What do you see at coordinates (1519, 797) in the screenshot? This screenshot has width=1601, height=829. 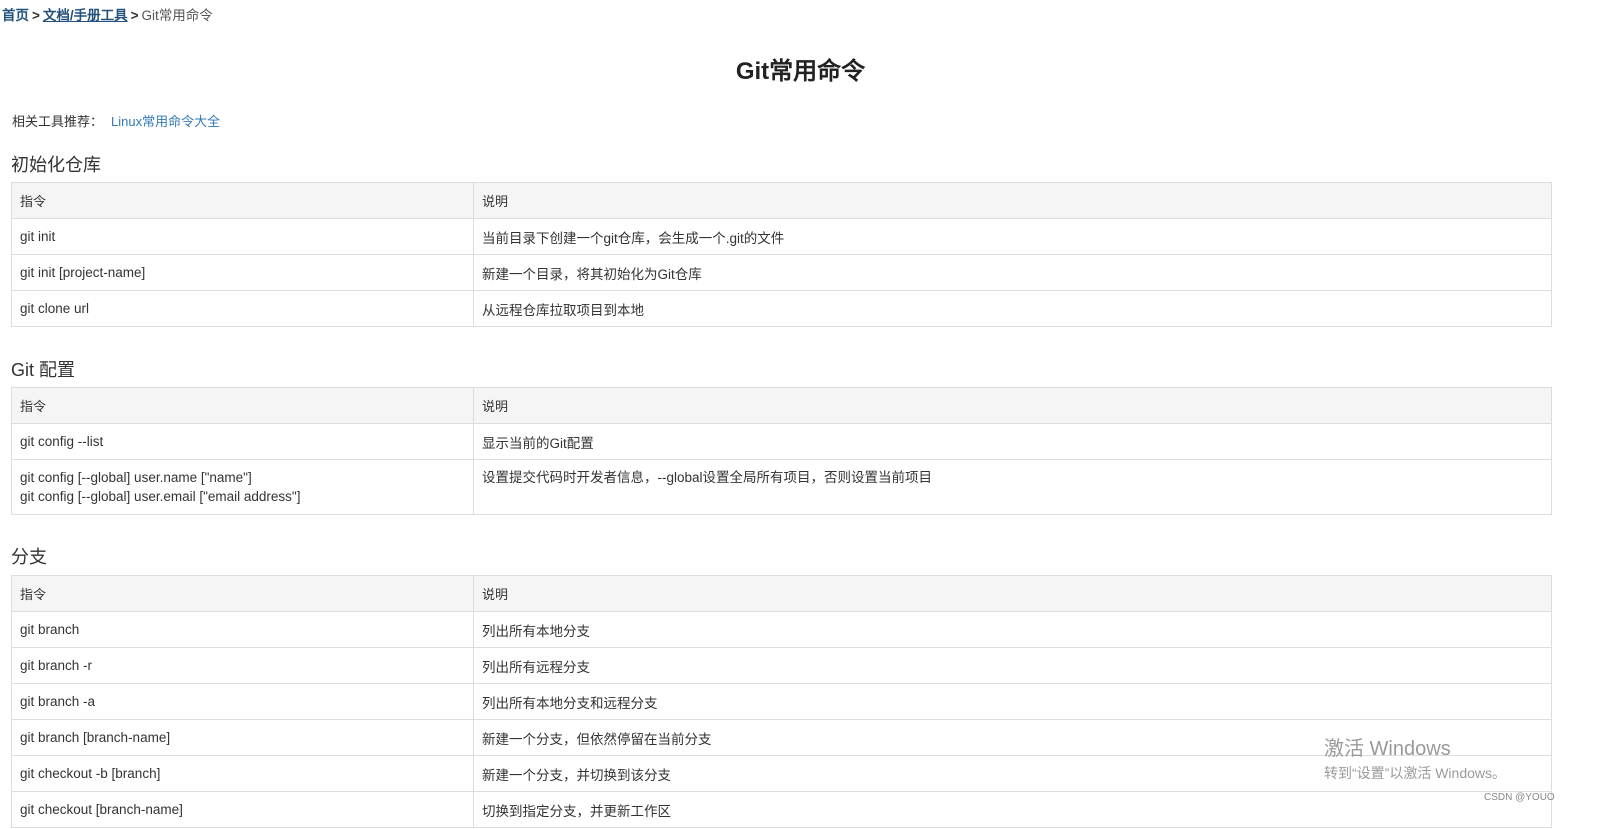 I see `csdn-watermark: CSDN @YOUO` at bounding box center [1519, 797].